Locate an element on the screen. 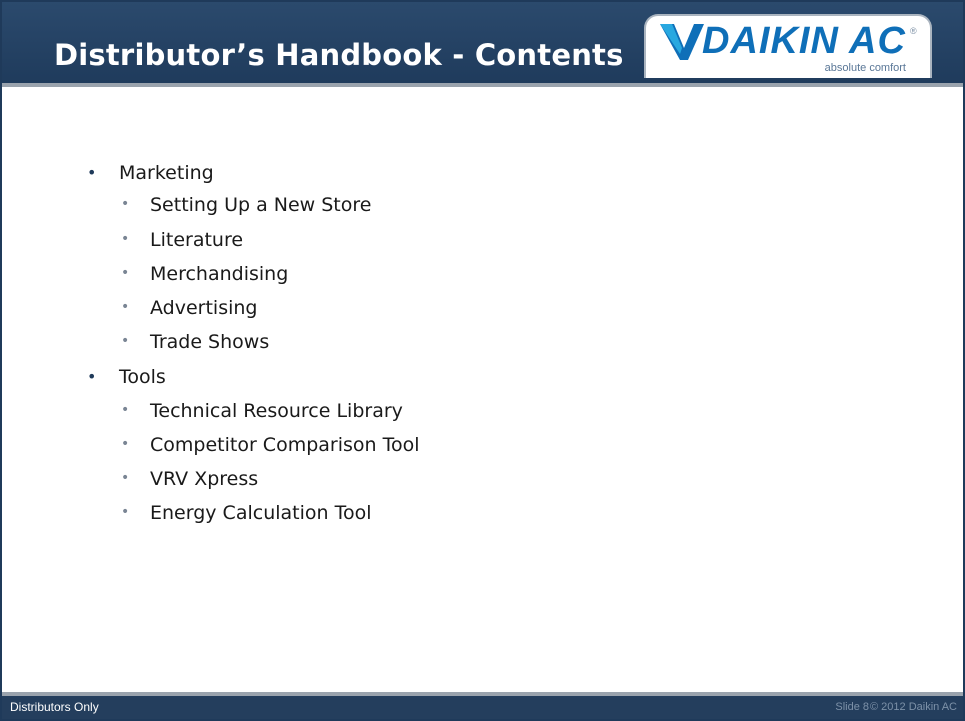  outline-item-label: Competitor Comparison Tool is located at coordinates (285, 445).